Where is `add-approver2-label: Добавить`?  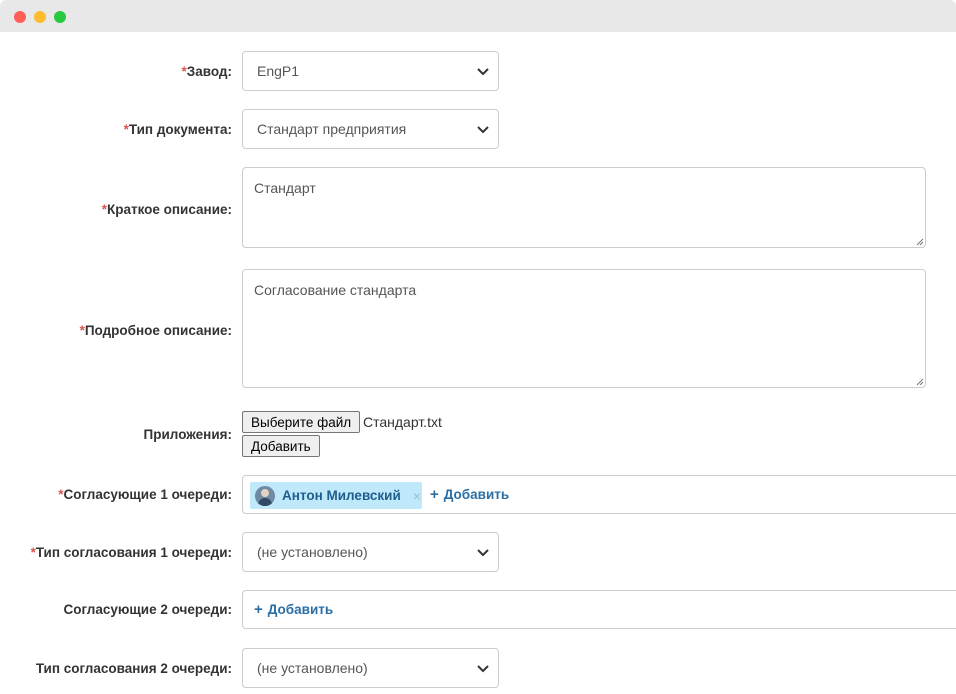
add-approver2-label: Добавить is located at coordinates (300, 609).